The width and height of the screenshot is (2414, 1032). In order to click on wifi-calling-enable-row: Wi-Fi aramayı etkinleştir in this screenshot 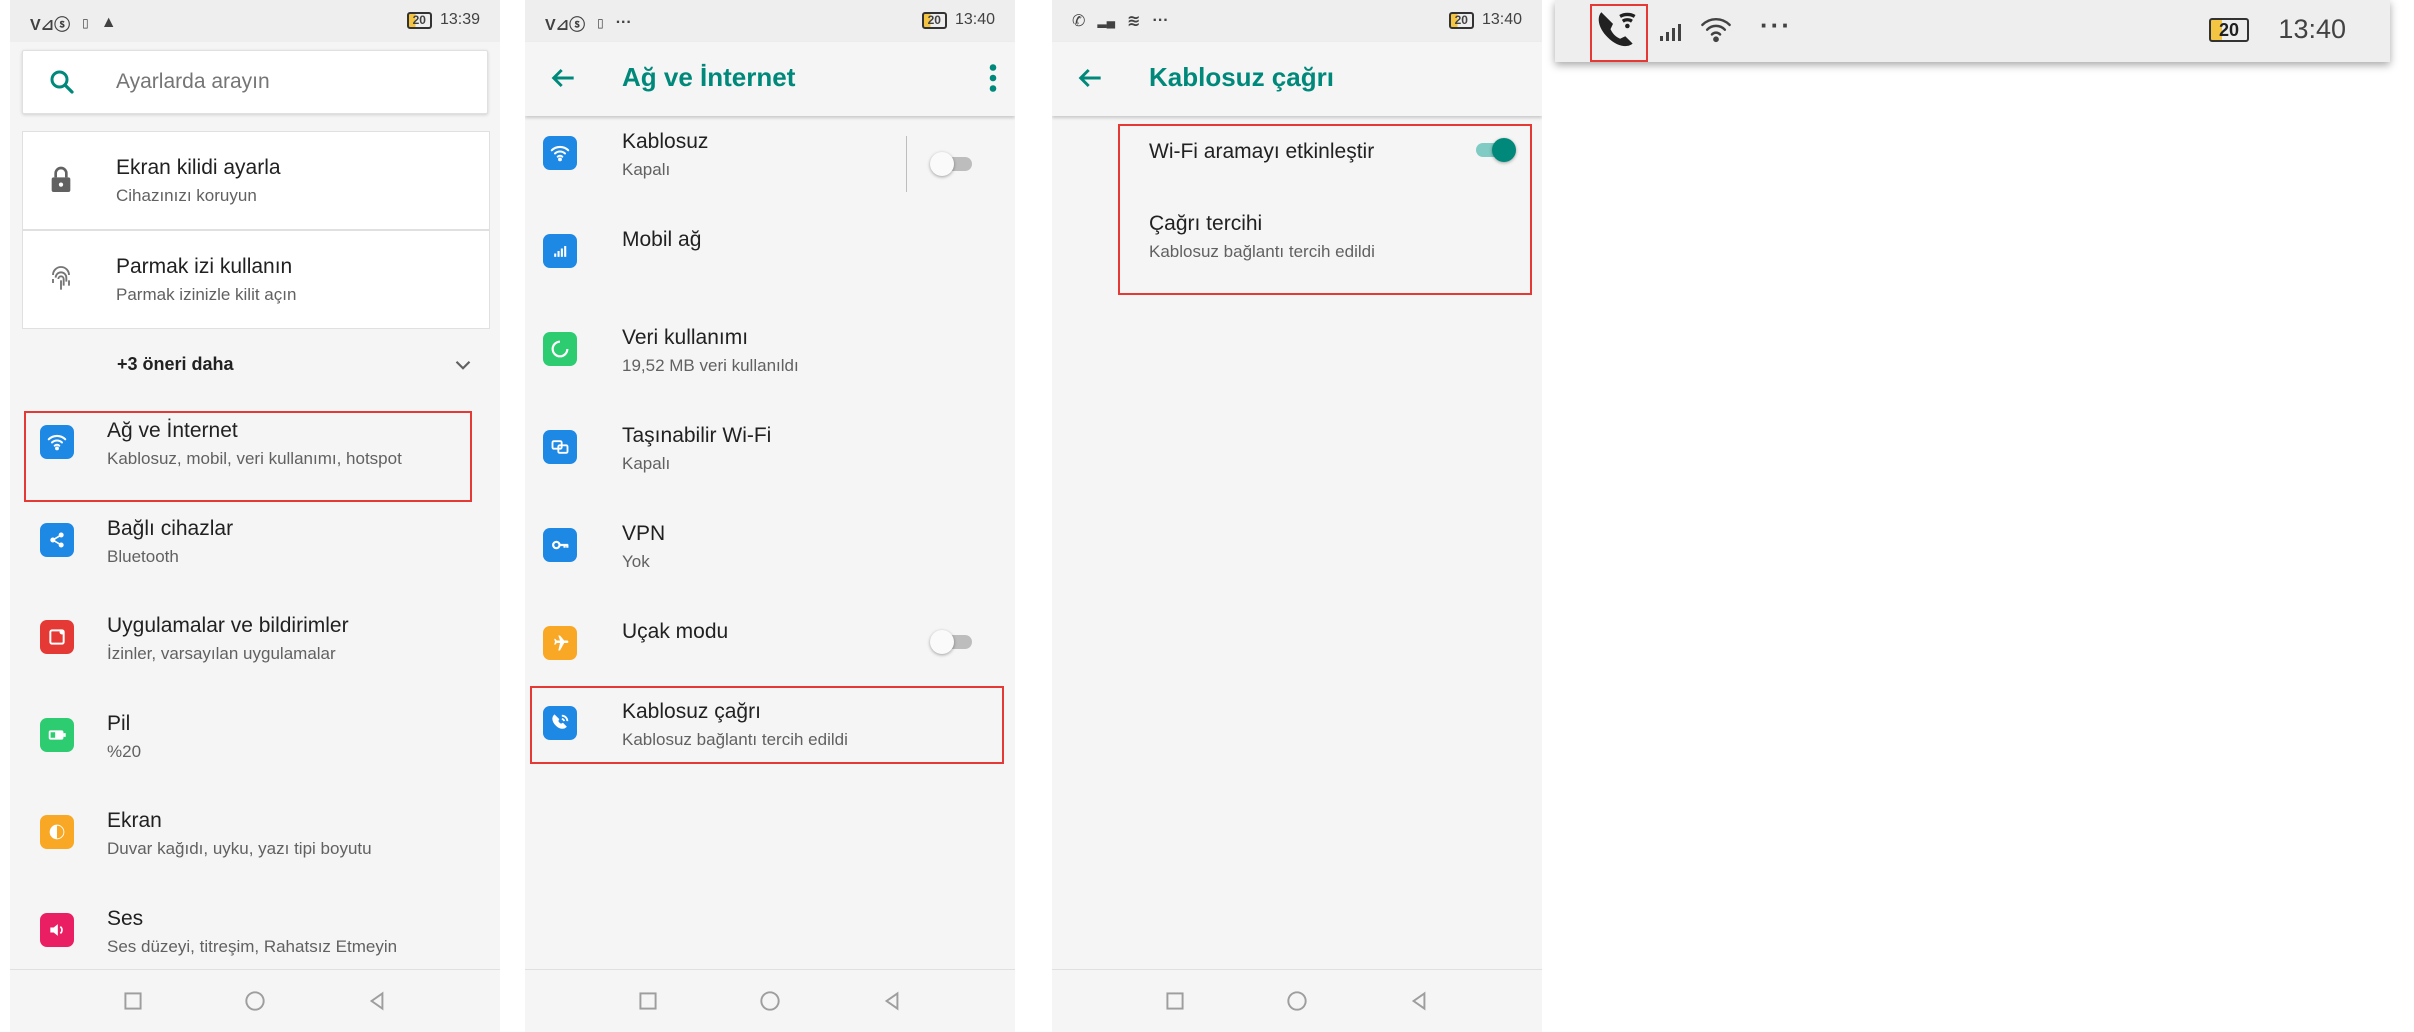, I will do `click(1297, 161)`.